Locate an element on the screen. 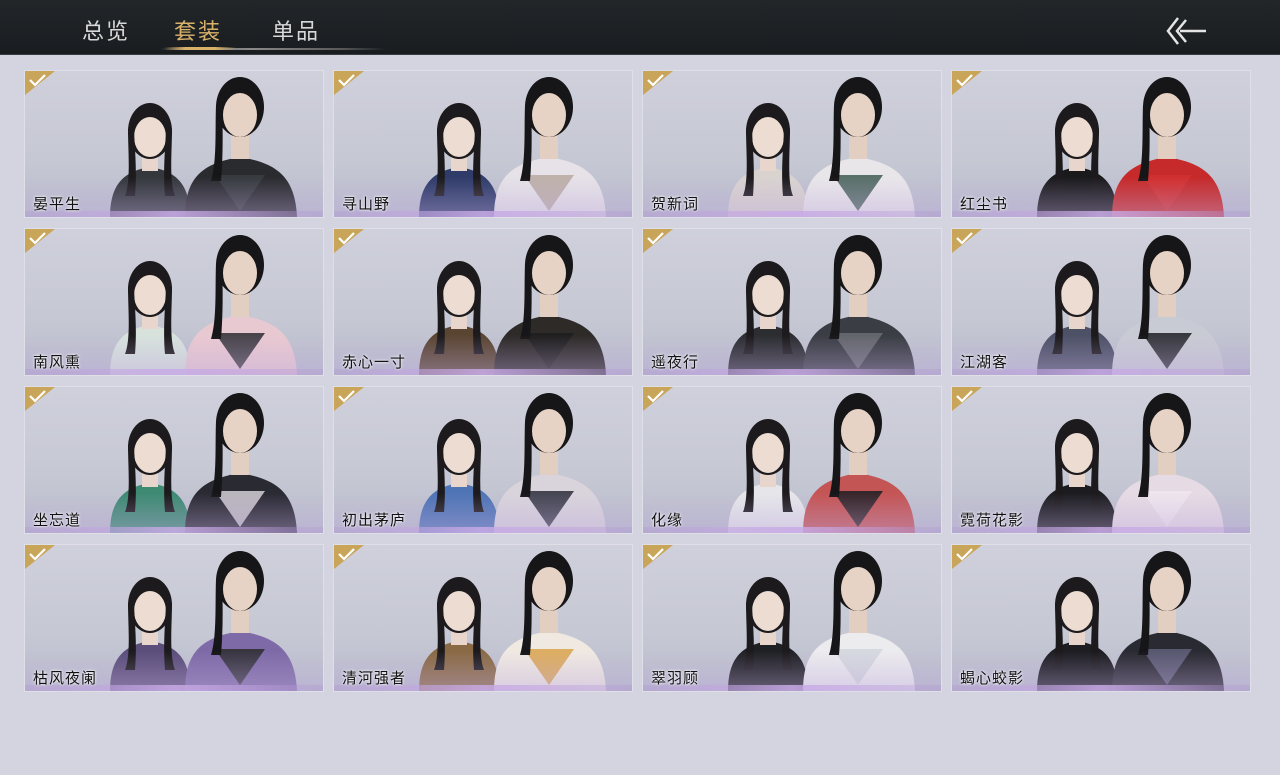 This screenshot has width=1280, height=775. outfit-card: 霓荷花影 is located at coordinates (1101, 460).